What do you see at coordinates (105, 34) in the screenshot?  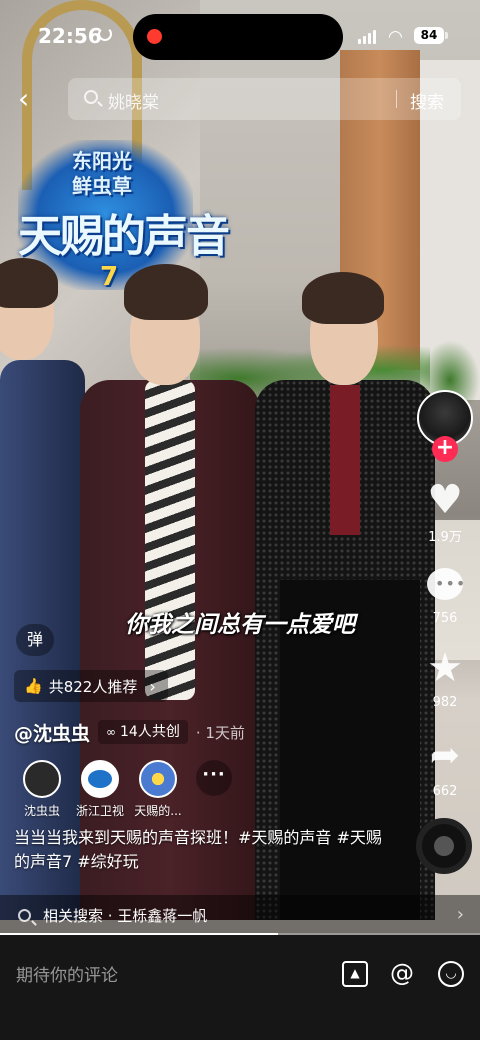 I see `sync-icon` at bounding box center [105, 34].